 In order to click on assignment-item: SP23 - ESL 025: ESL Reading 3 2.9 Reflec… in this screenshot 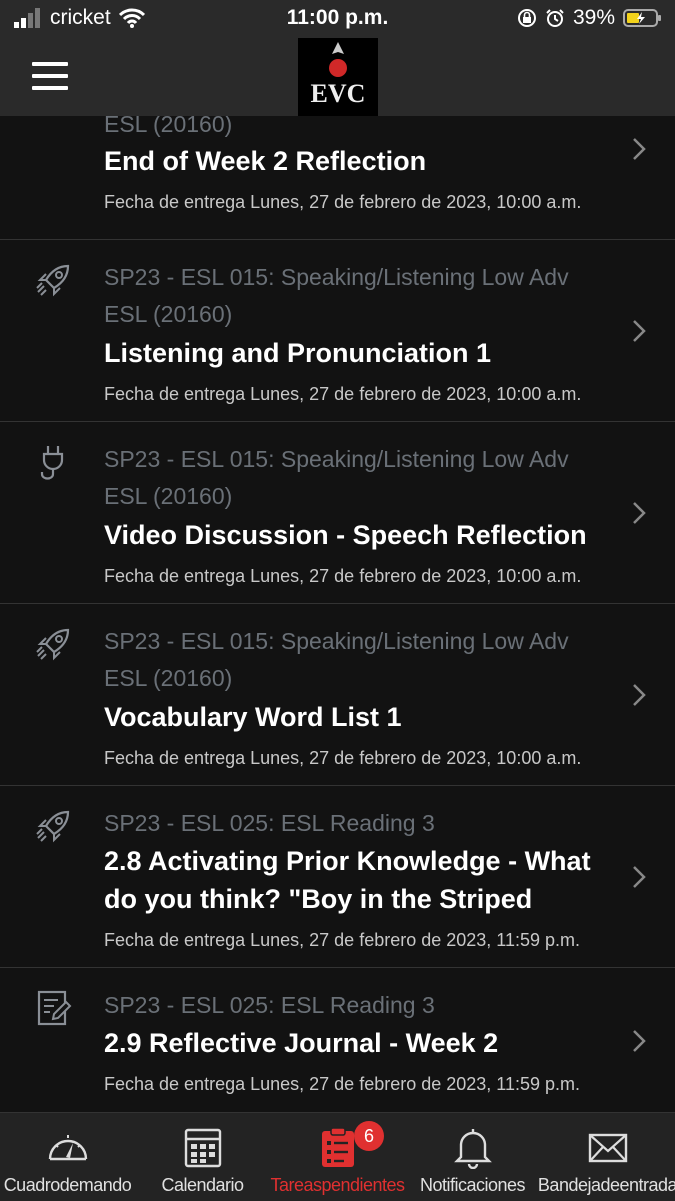, I will do `click(337, 1040)`.